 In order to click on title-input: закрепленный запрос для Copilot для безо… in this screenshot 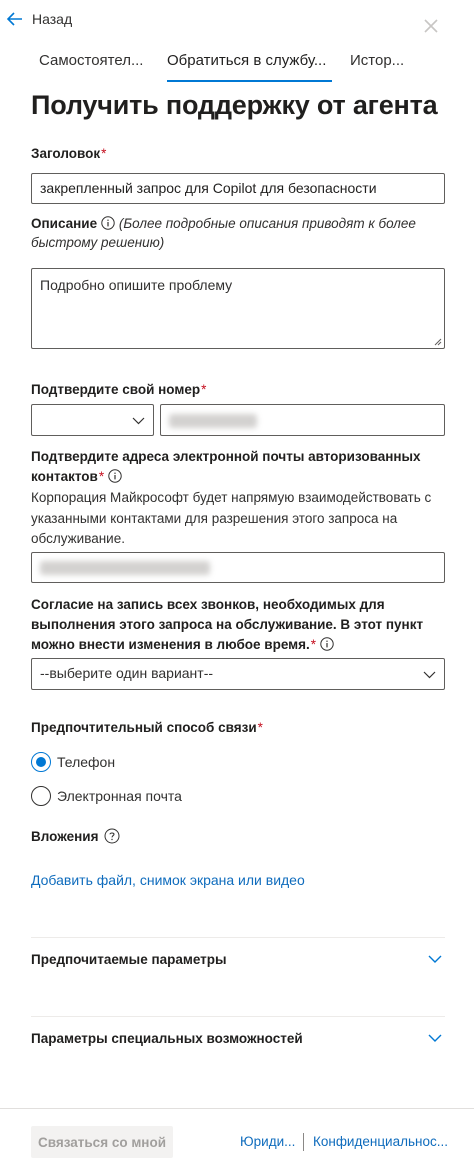, I will do `click(238, 188)`.